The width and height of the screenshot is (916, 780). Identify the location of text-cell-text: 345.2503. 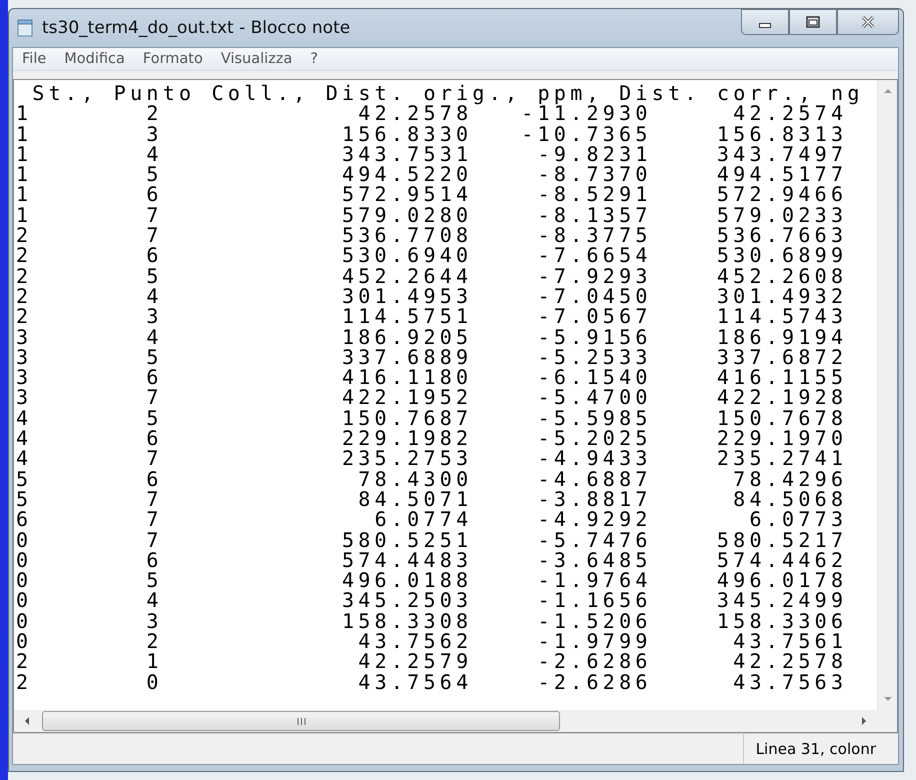
(406, 600).